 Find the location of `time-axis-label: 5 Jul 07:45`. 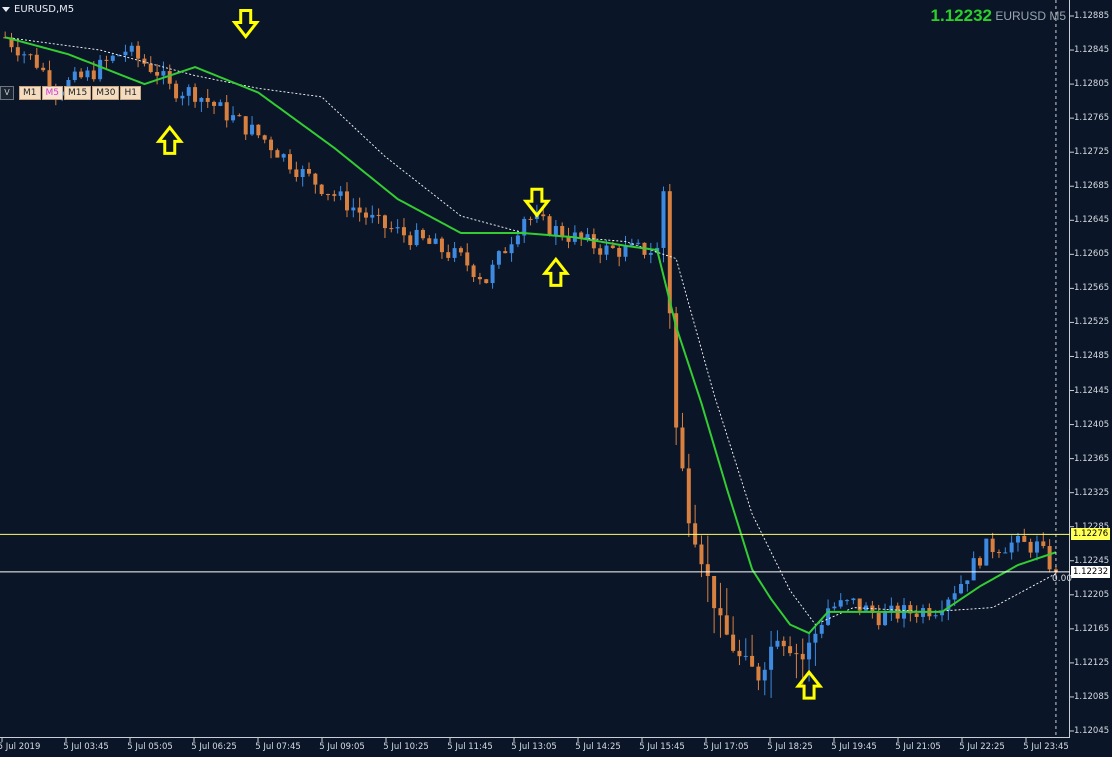

time-axis-label: 5 Jul 07:45 is located at coordinates (278, 747).